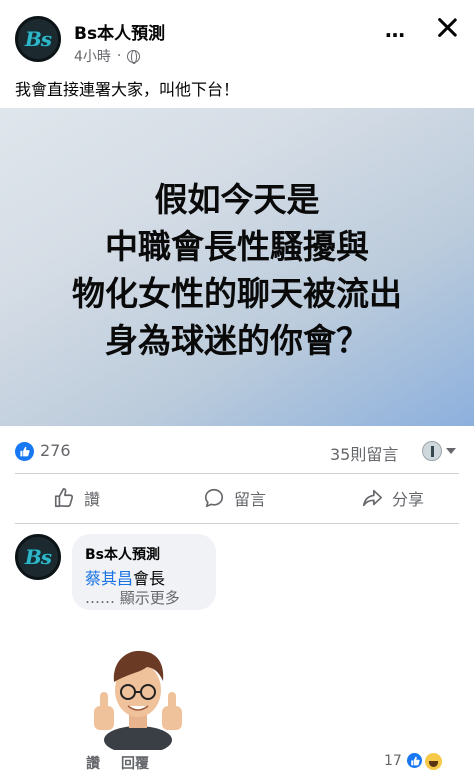 The width and height of the screenshot is (474, 781). What do you see at coordinates (134, 56) in the screenshot?
I see `globe-icon` at bounding box center [134, 56].